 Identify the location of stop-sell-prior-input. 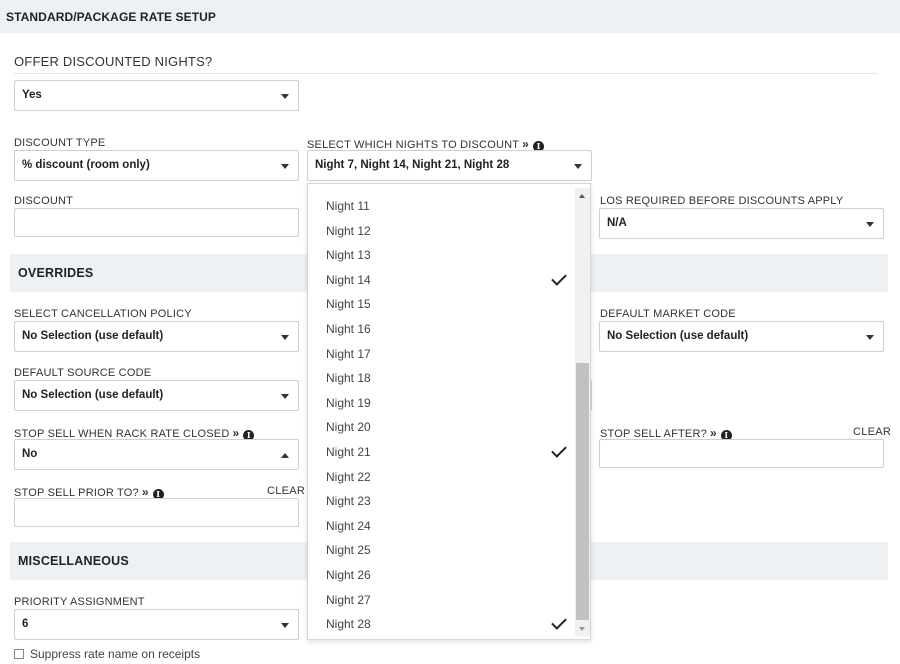
(156, 512).